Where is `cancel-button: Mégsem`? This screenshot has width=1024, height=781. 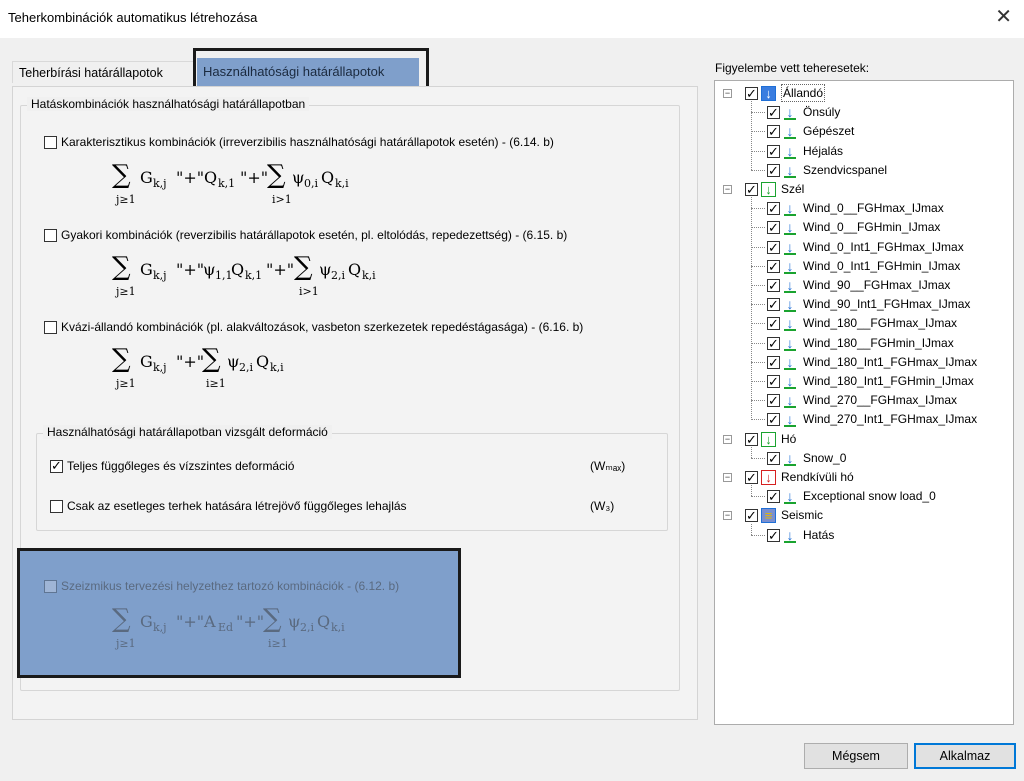 cancel-button: Mégsem is located at coordinates (856, 756).